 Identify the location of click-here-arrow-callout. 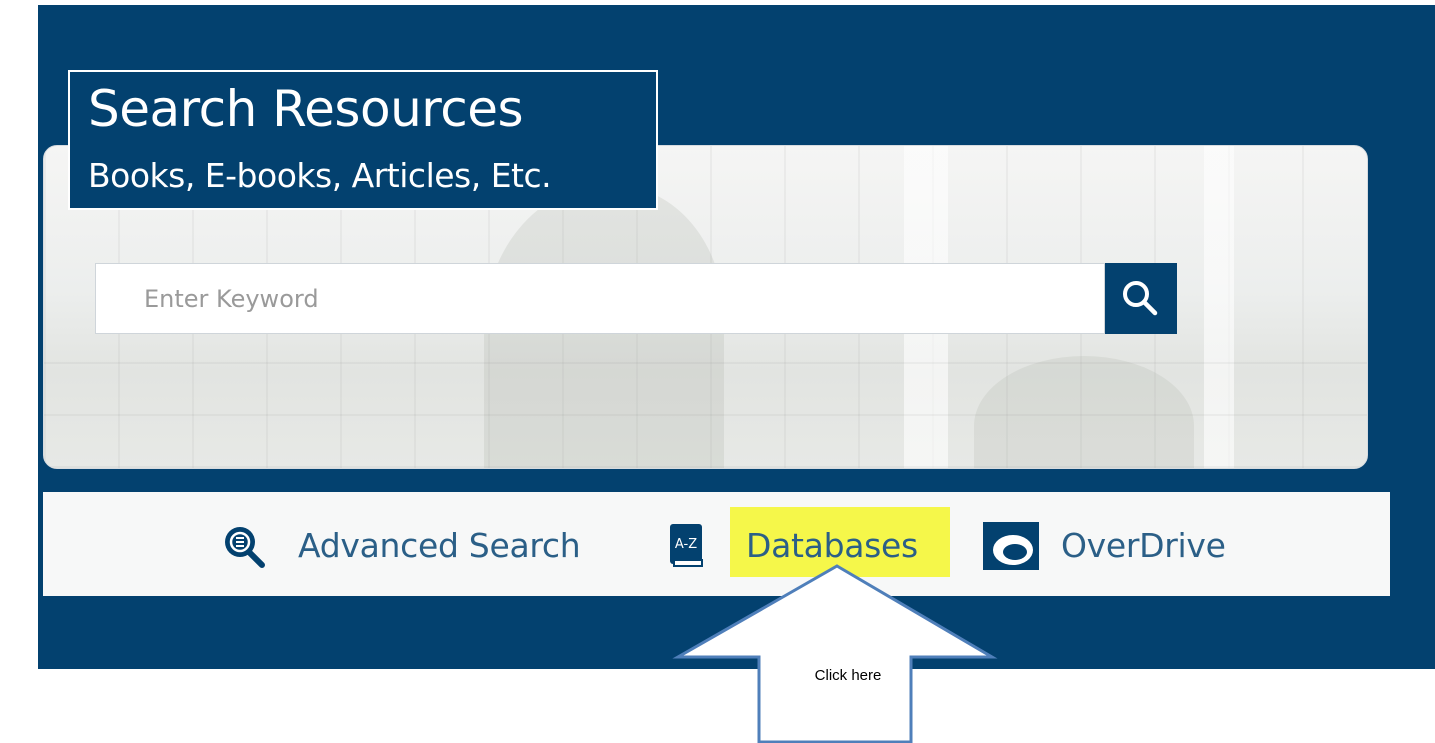
(835, 653).